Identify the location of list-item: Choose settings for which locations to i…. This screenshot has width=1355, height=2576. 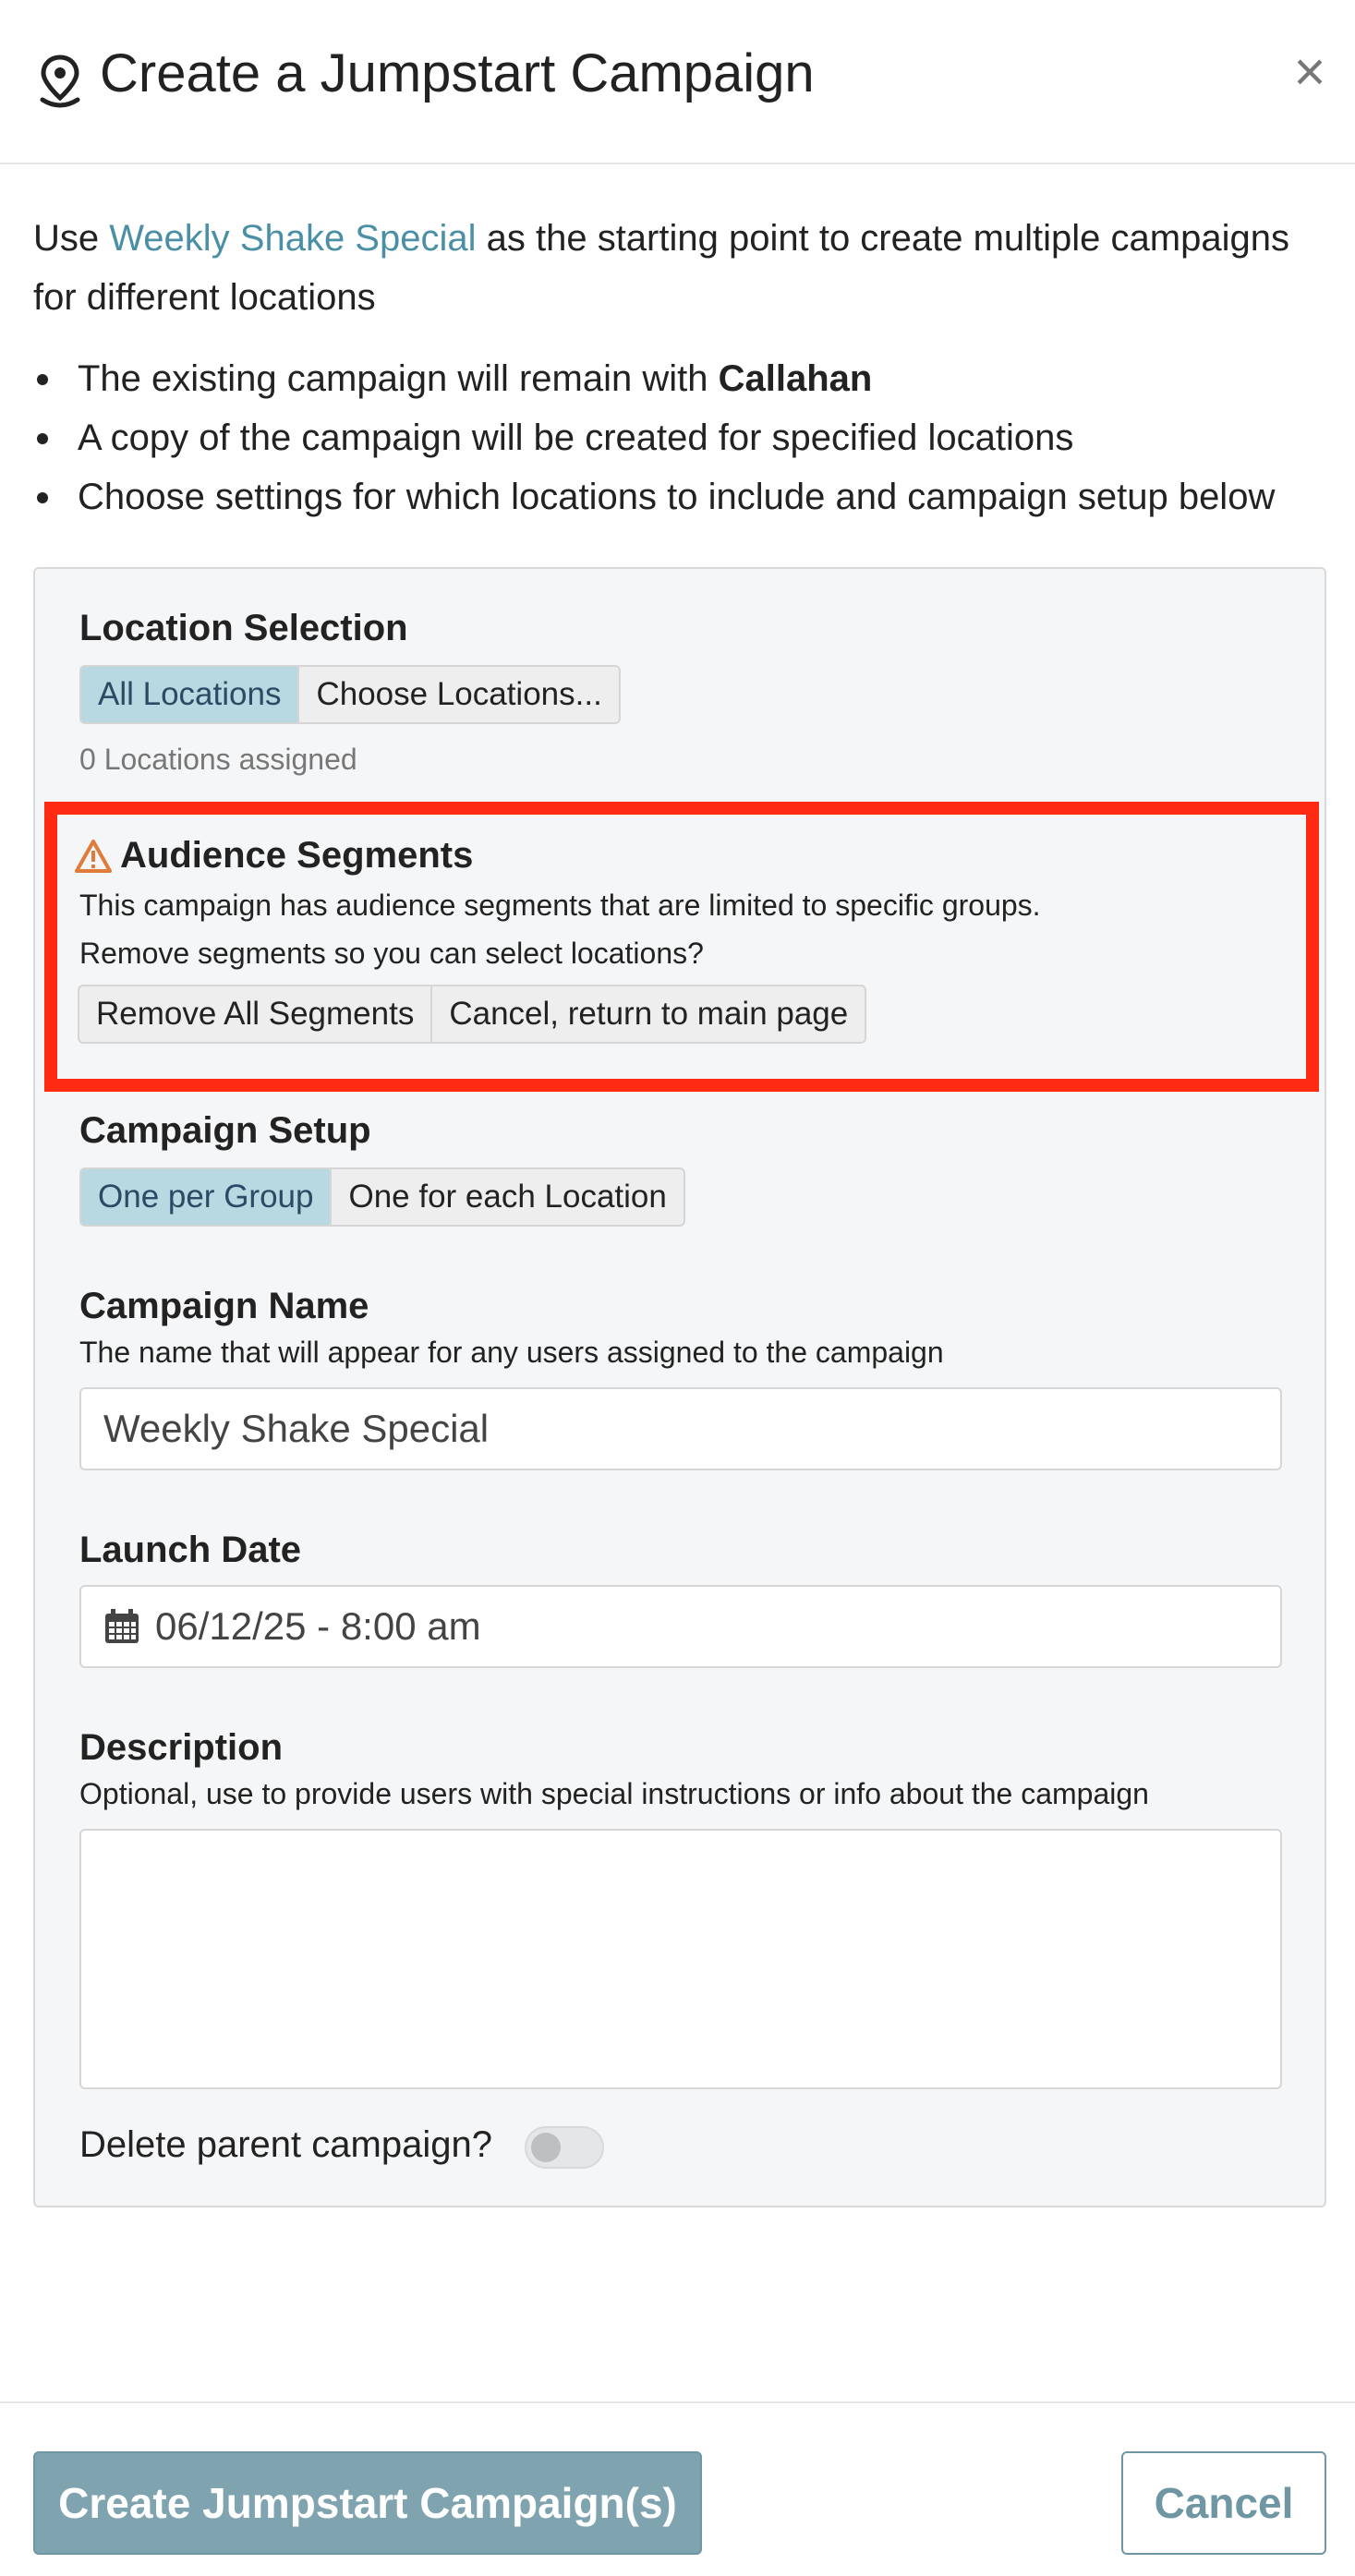
(689, 496).